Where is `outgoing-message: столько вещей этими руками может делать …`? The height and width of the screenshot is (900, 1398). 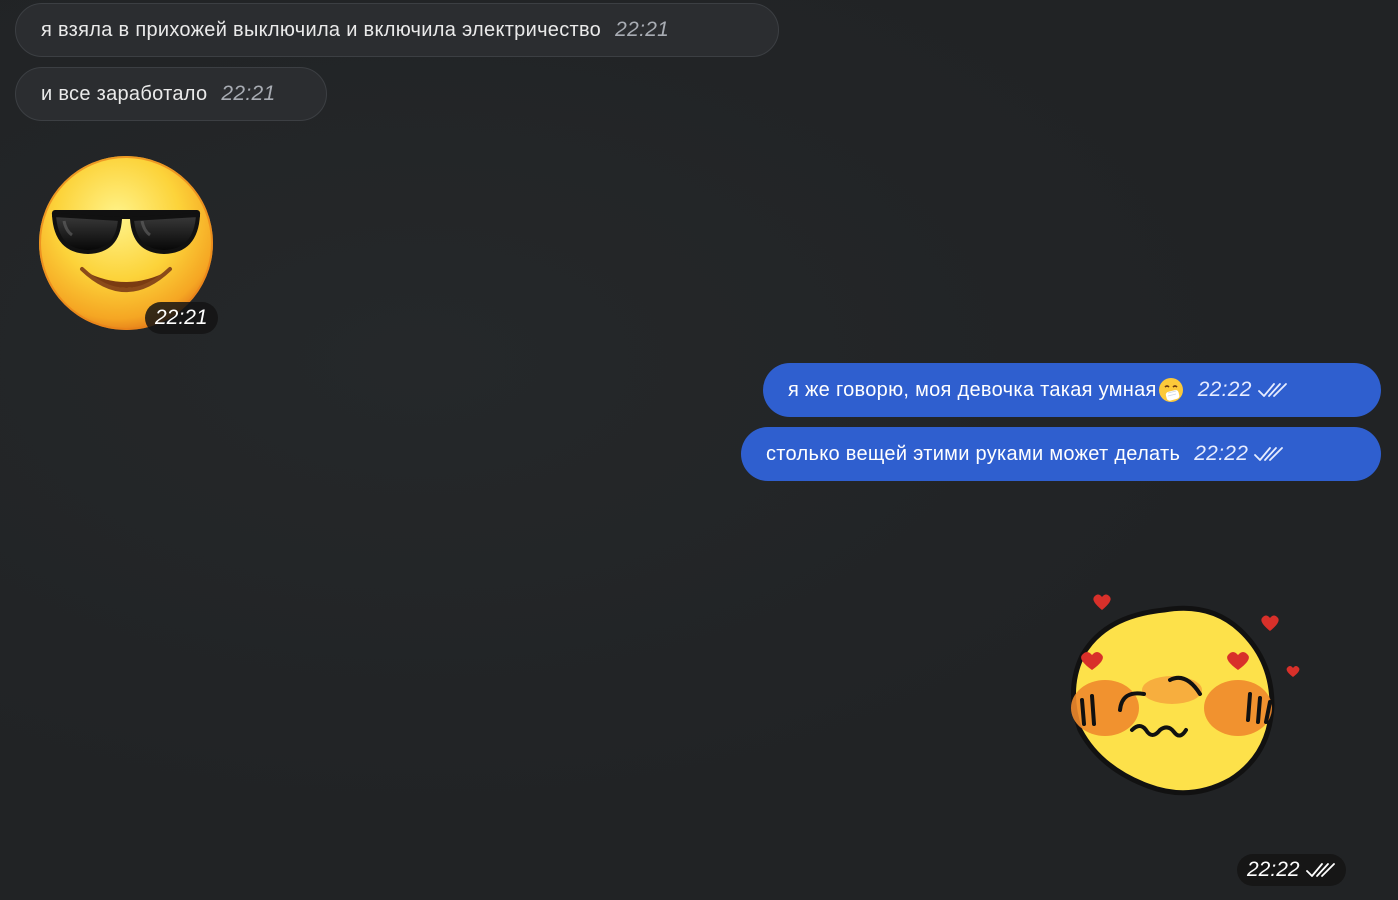
outgoing-message: столько вещей этими руками может делать … is located at coordinates (1061, 454).